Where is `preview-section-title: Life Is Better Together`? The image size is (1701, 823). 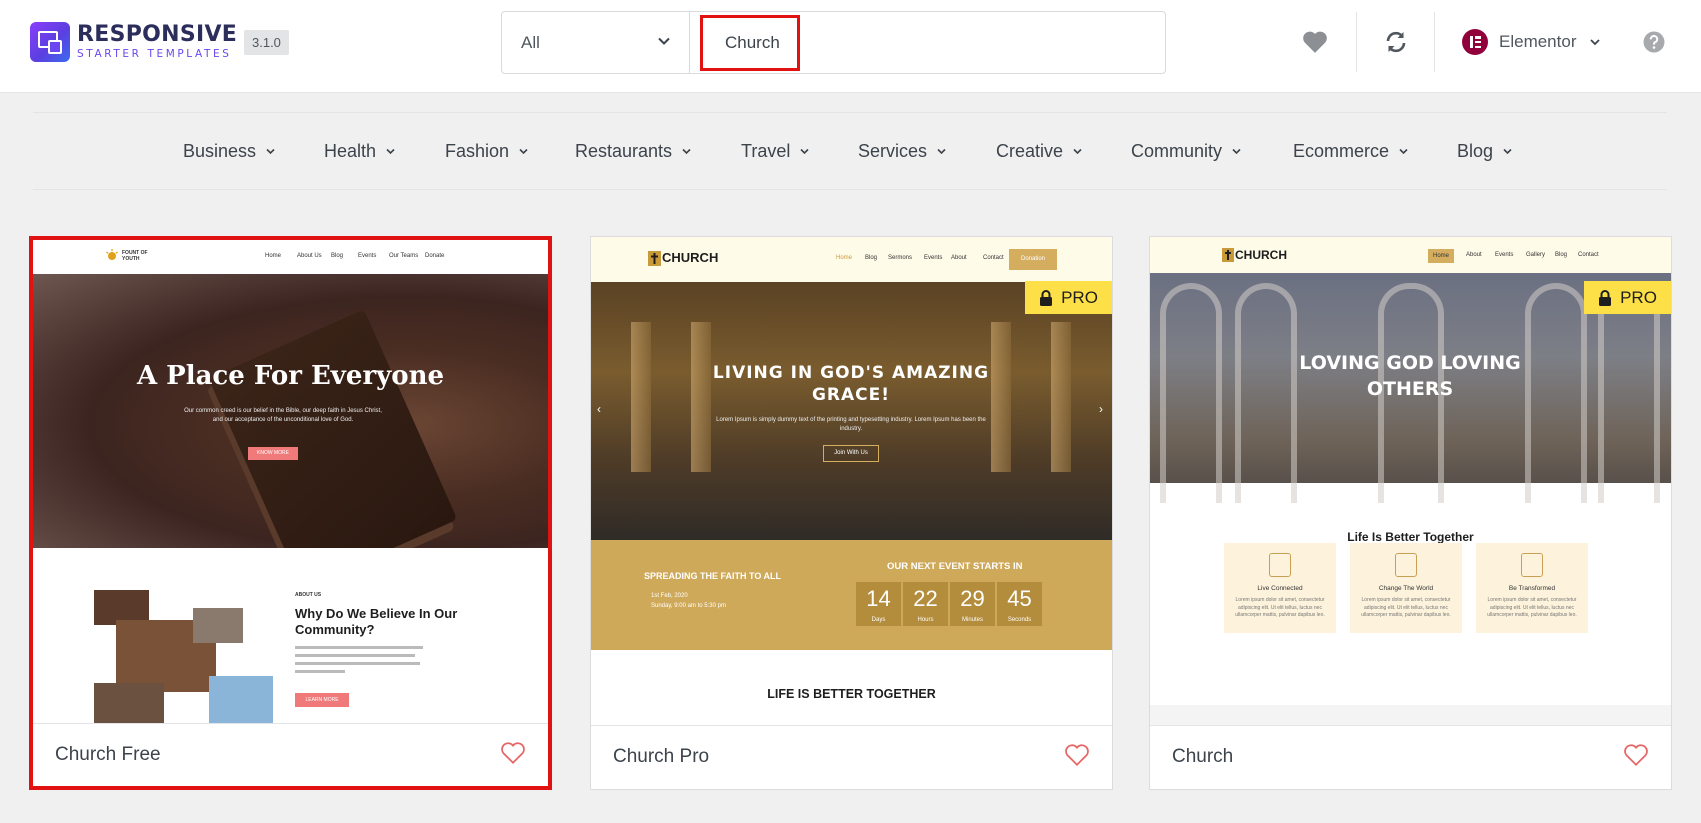 preview-section-title: Life Is Better Together is located at coordinates (1410, 537).